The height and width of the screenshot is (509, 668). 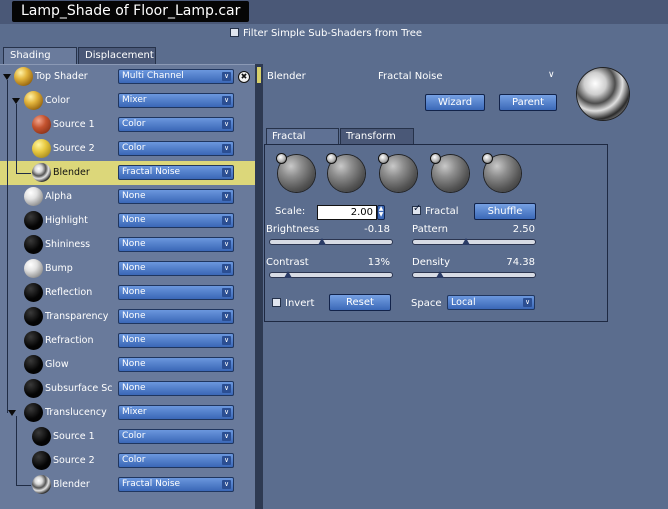 What do you see at coordinates (505, 211) in the screenshot?
I see `shuffle-button: Shuffle` at bounding box center [505, 211].